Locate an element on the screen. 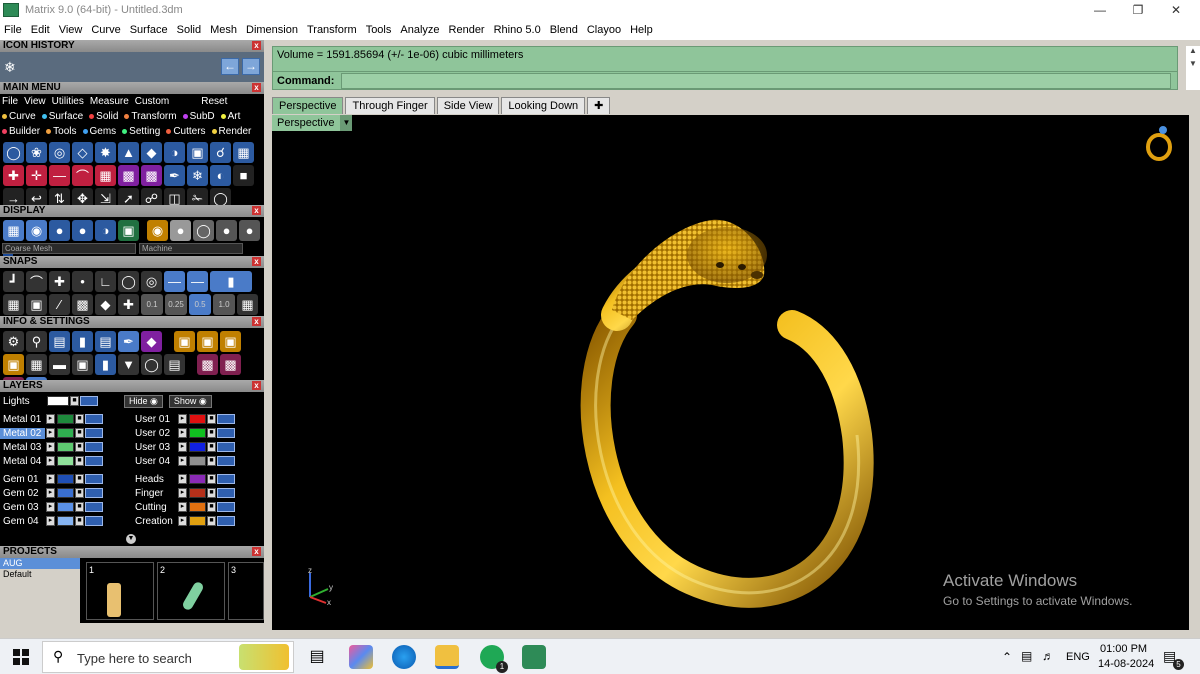  mm-builder: Builder is located at coordinates (21, 131).